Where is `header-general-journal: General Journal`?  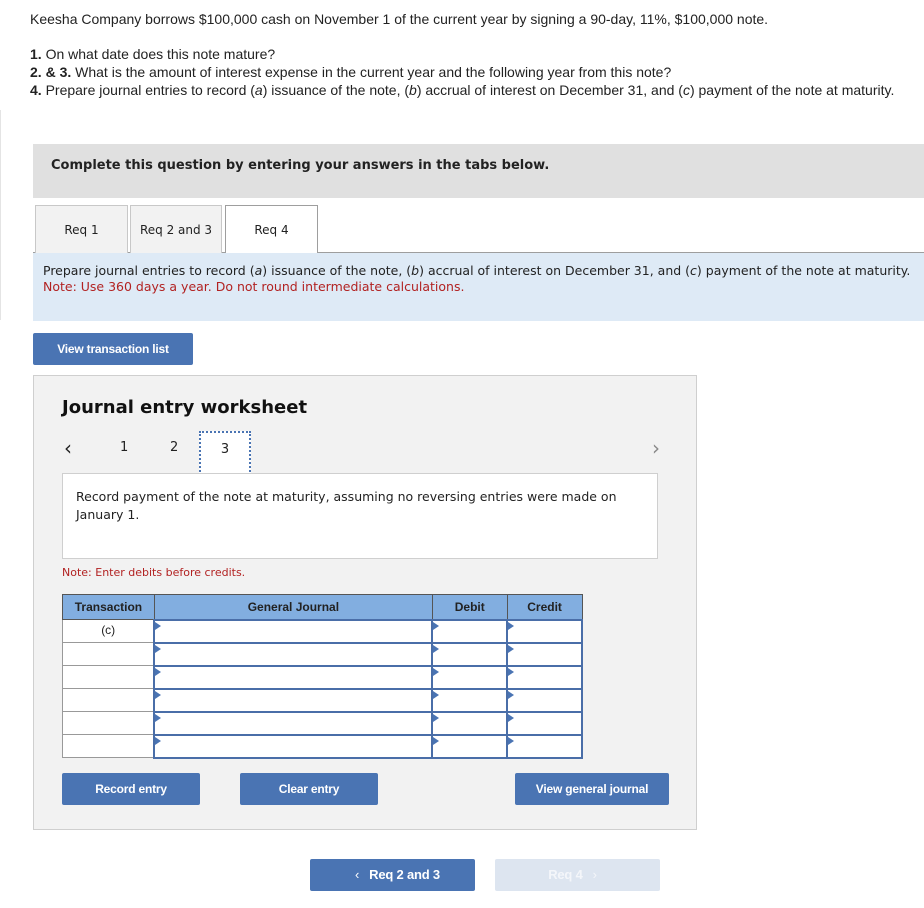
header-general-journal: General Journal is located at coordinates (293, 607).